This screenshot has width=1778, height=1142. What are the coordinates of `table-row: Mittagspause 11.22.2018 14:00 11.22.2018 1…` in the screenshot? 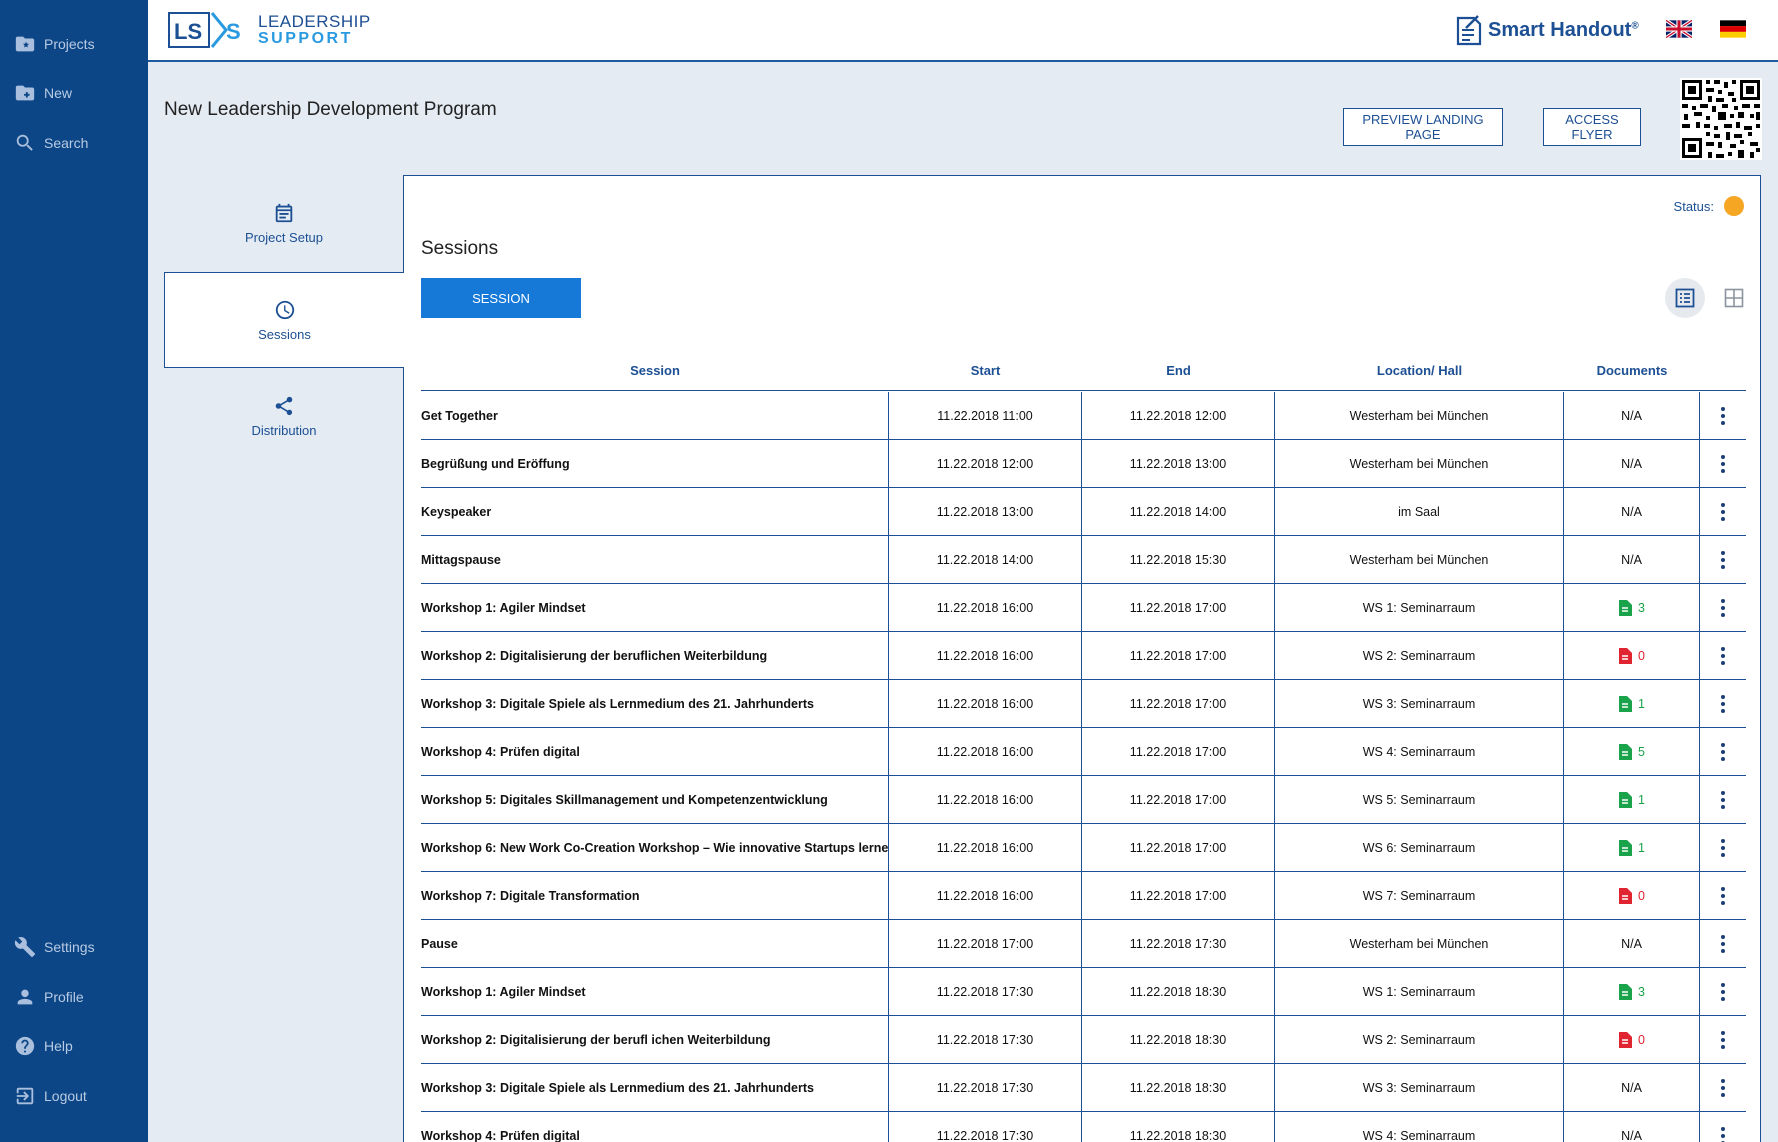 It's located at (1083, 560).